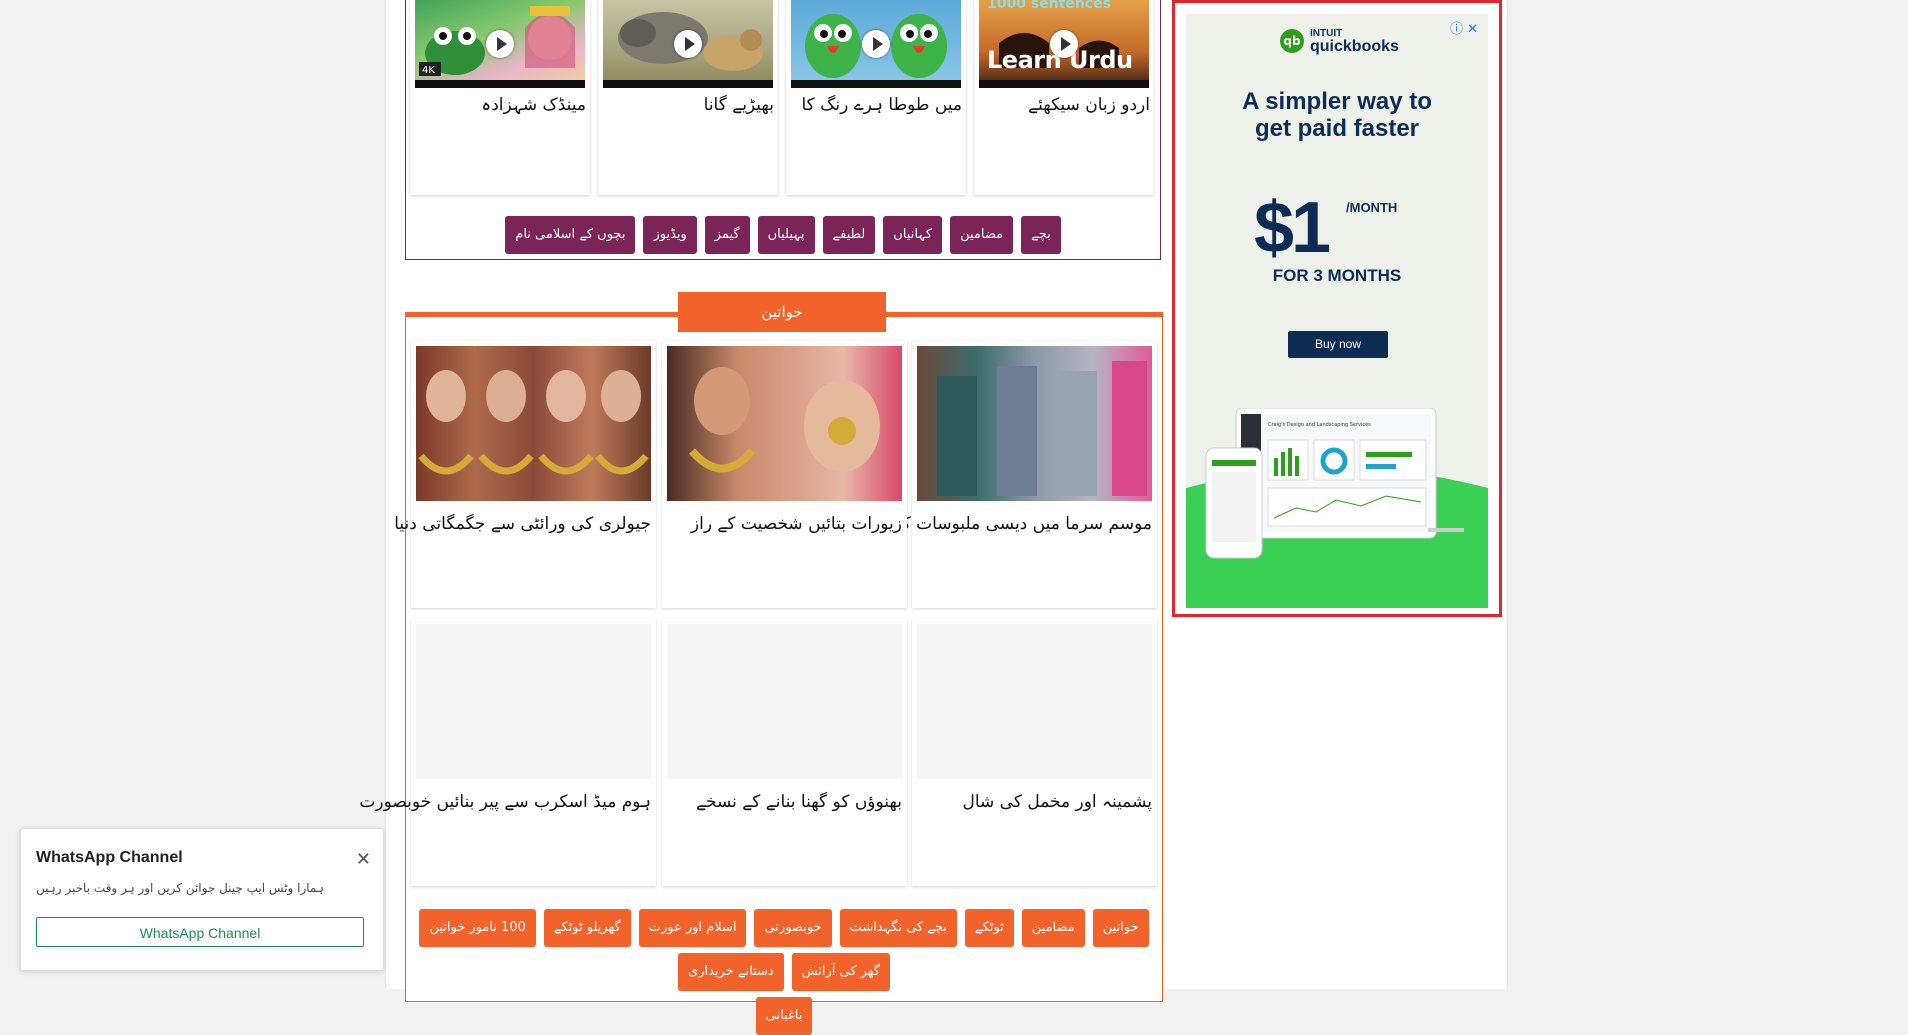 The width and height of the screenshot is (1908, 1035). What do you see at coordinates (739, 104) in the screenshot?
I see `video-title: بھیڑیے گانا` at bounding box center [739, 104].